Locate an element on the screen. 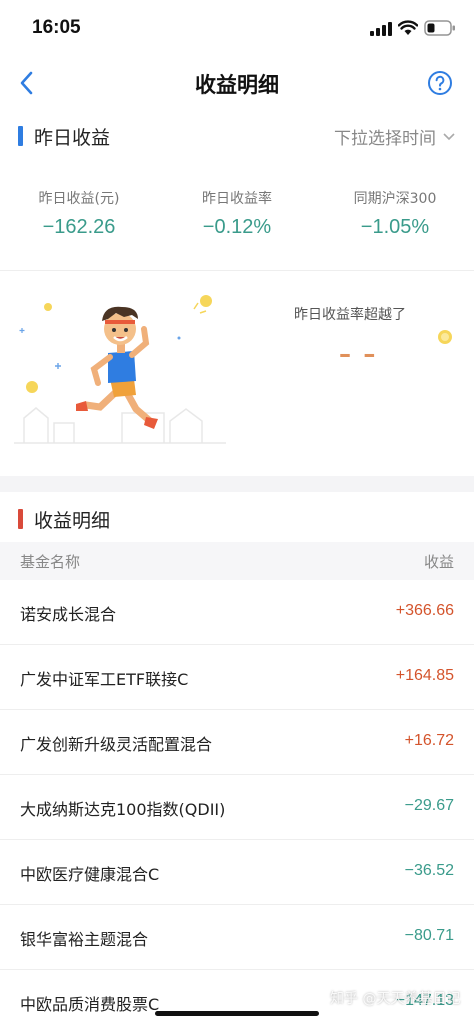 This screenshot has height=1026, width=474. table-row: 中欧医疗健康混合C −36.52 is located at coordinates (237, 872).